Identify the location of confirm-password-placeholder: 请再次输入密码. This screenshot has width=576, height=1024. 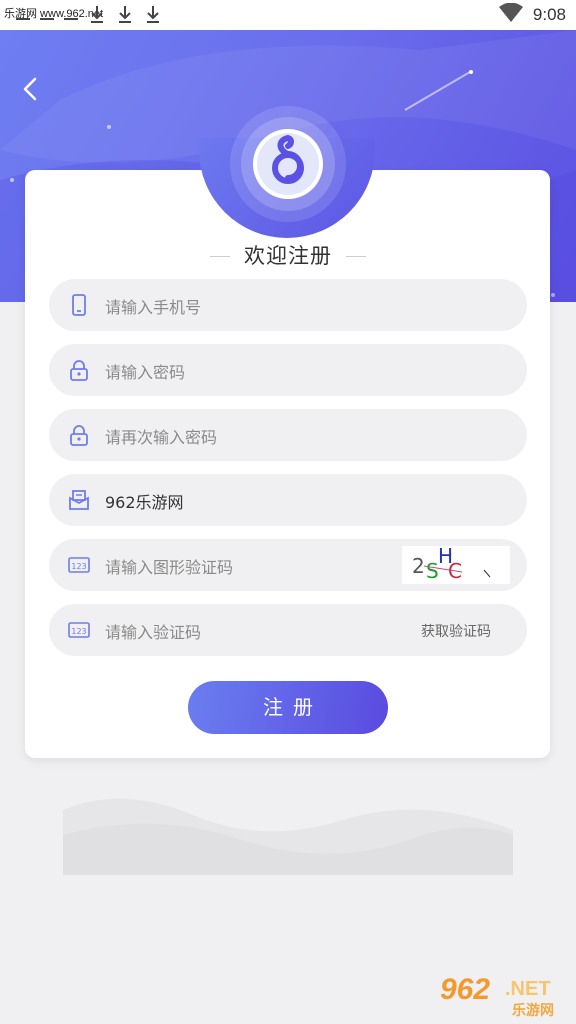
(161, 437).